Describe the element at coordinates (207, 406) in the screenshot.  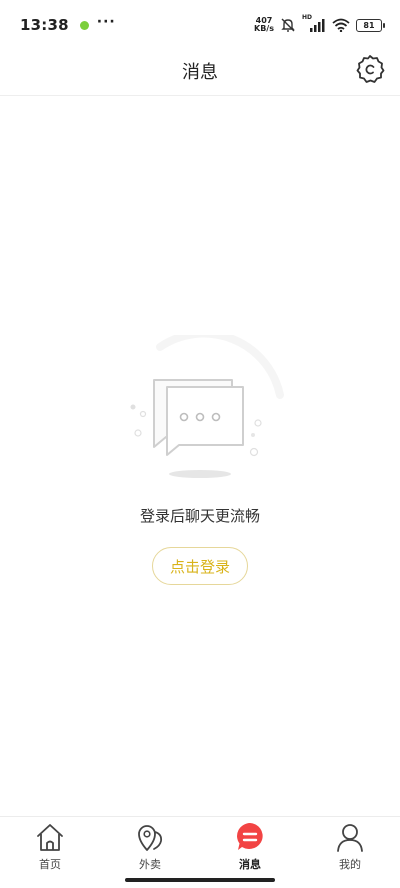
I see `empty-chat-illustration` at that location.